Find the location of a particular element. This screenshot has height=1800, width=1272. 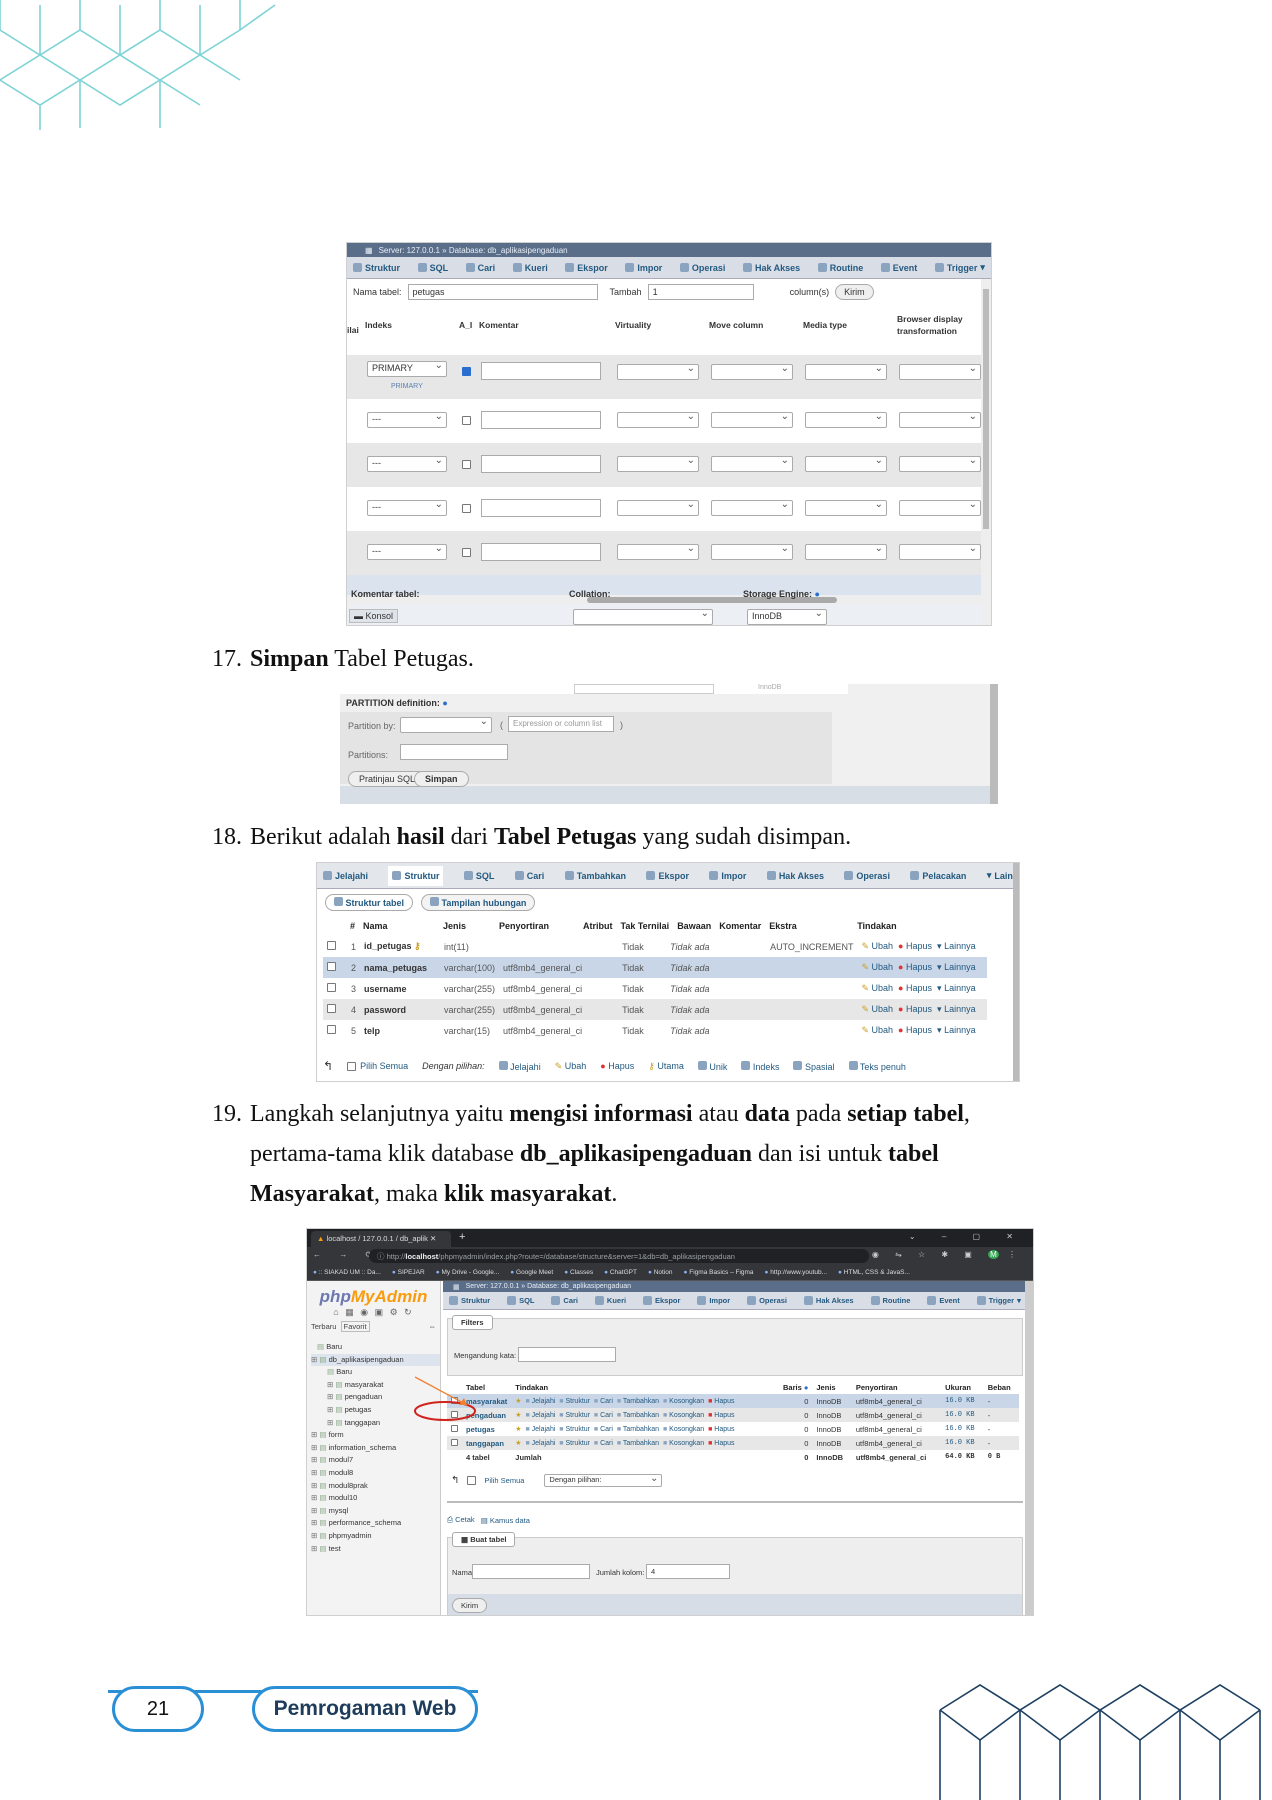

bulk-fulltext: Teks penuh is located at coordinates (877, 1066).